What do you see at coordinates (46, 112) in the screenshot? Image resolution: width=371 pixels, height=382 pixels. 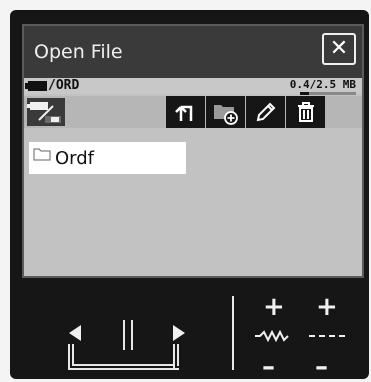 I see `device-select-icon` at bounding box center [46, 112].